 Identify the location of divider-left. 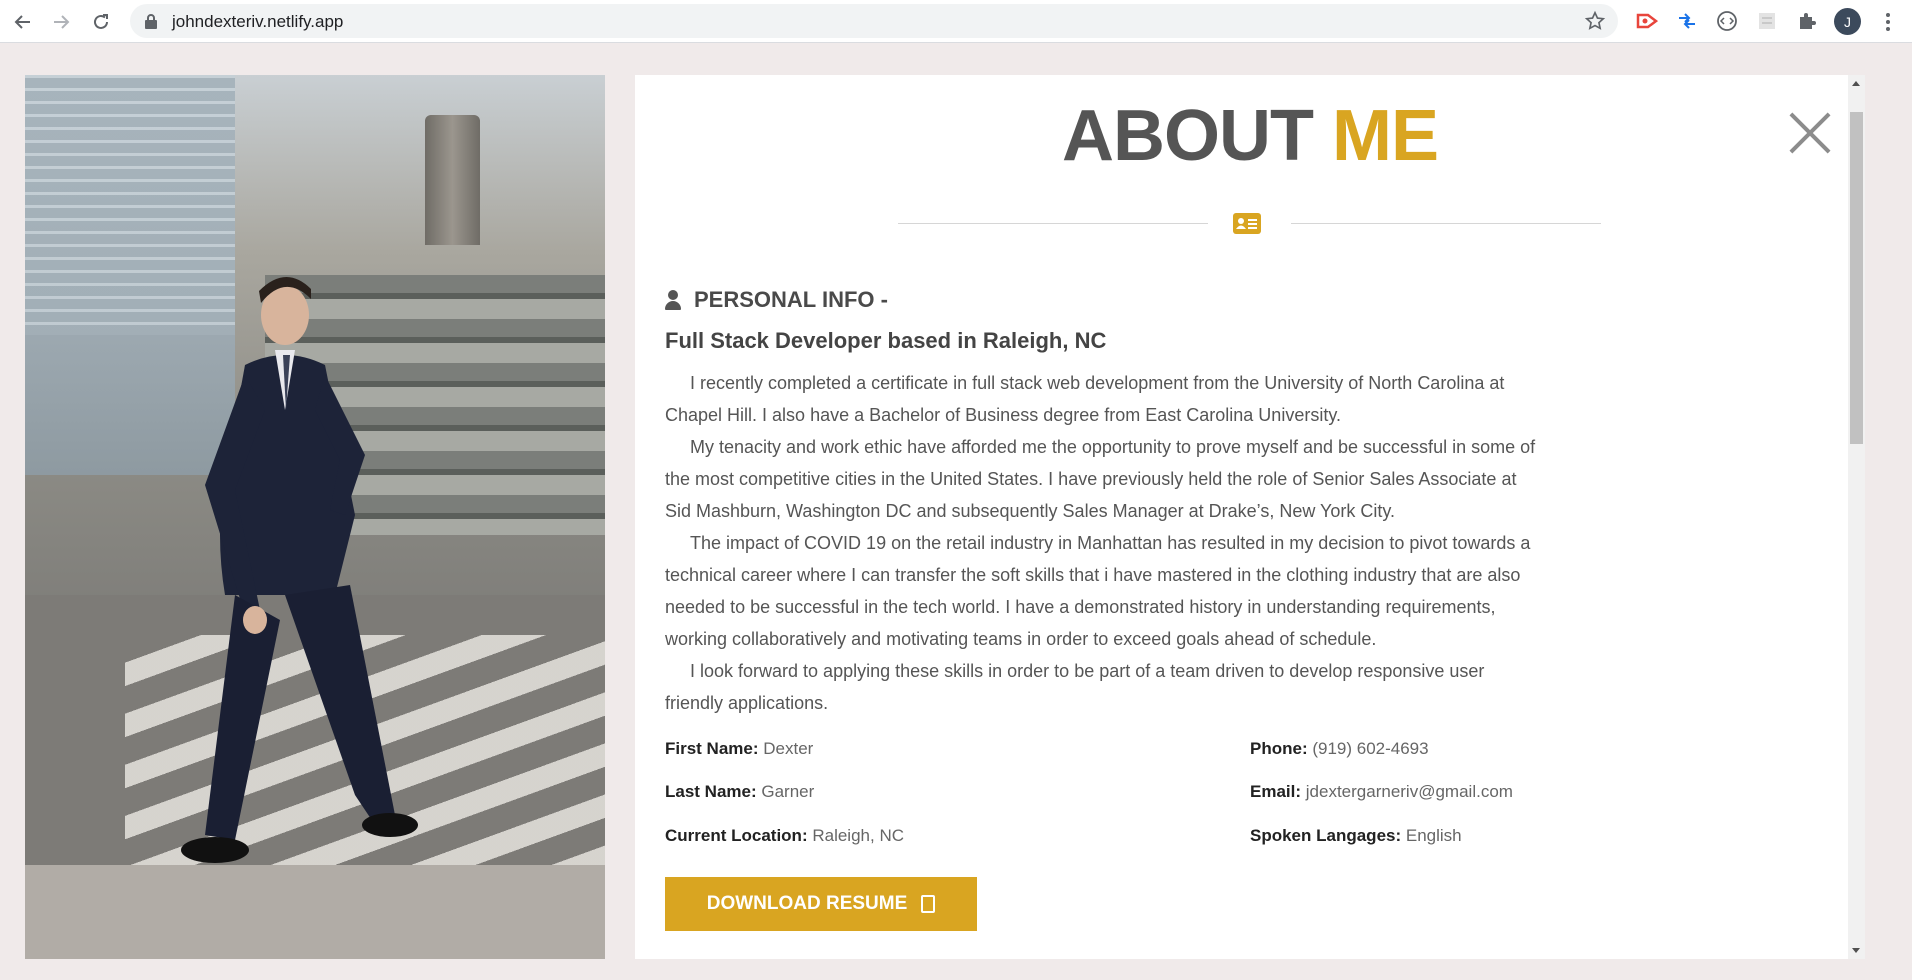
(1053, 223).